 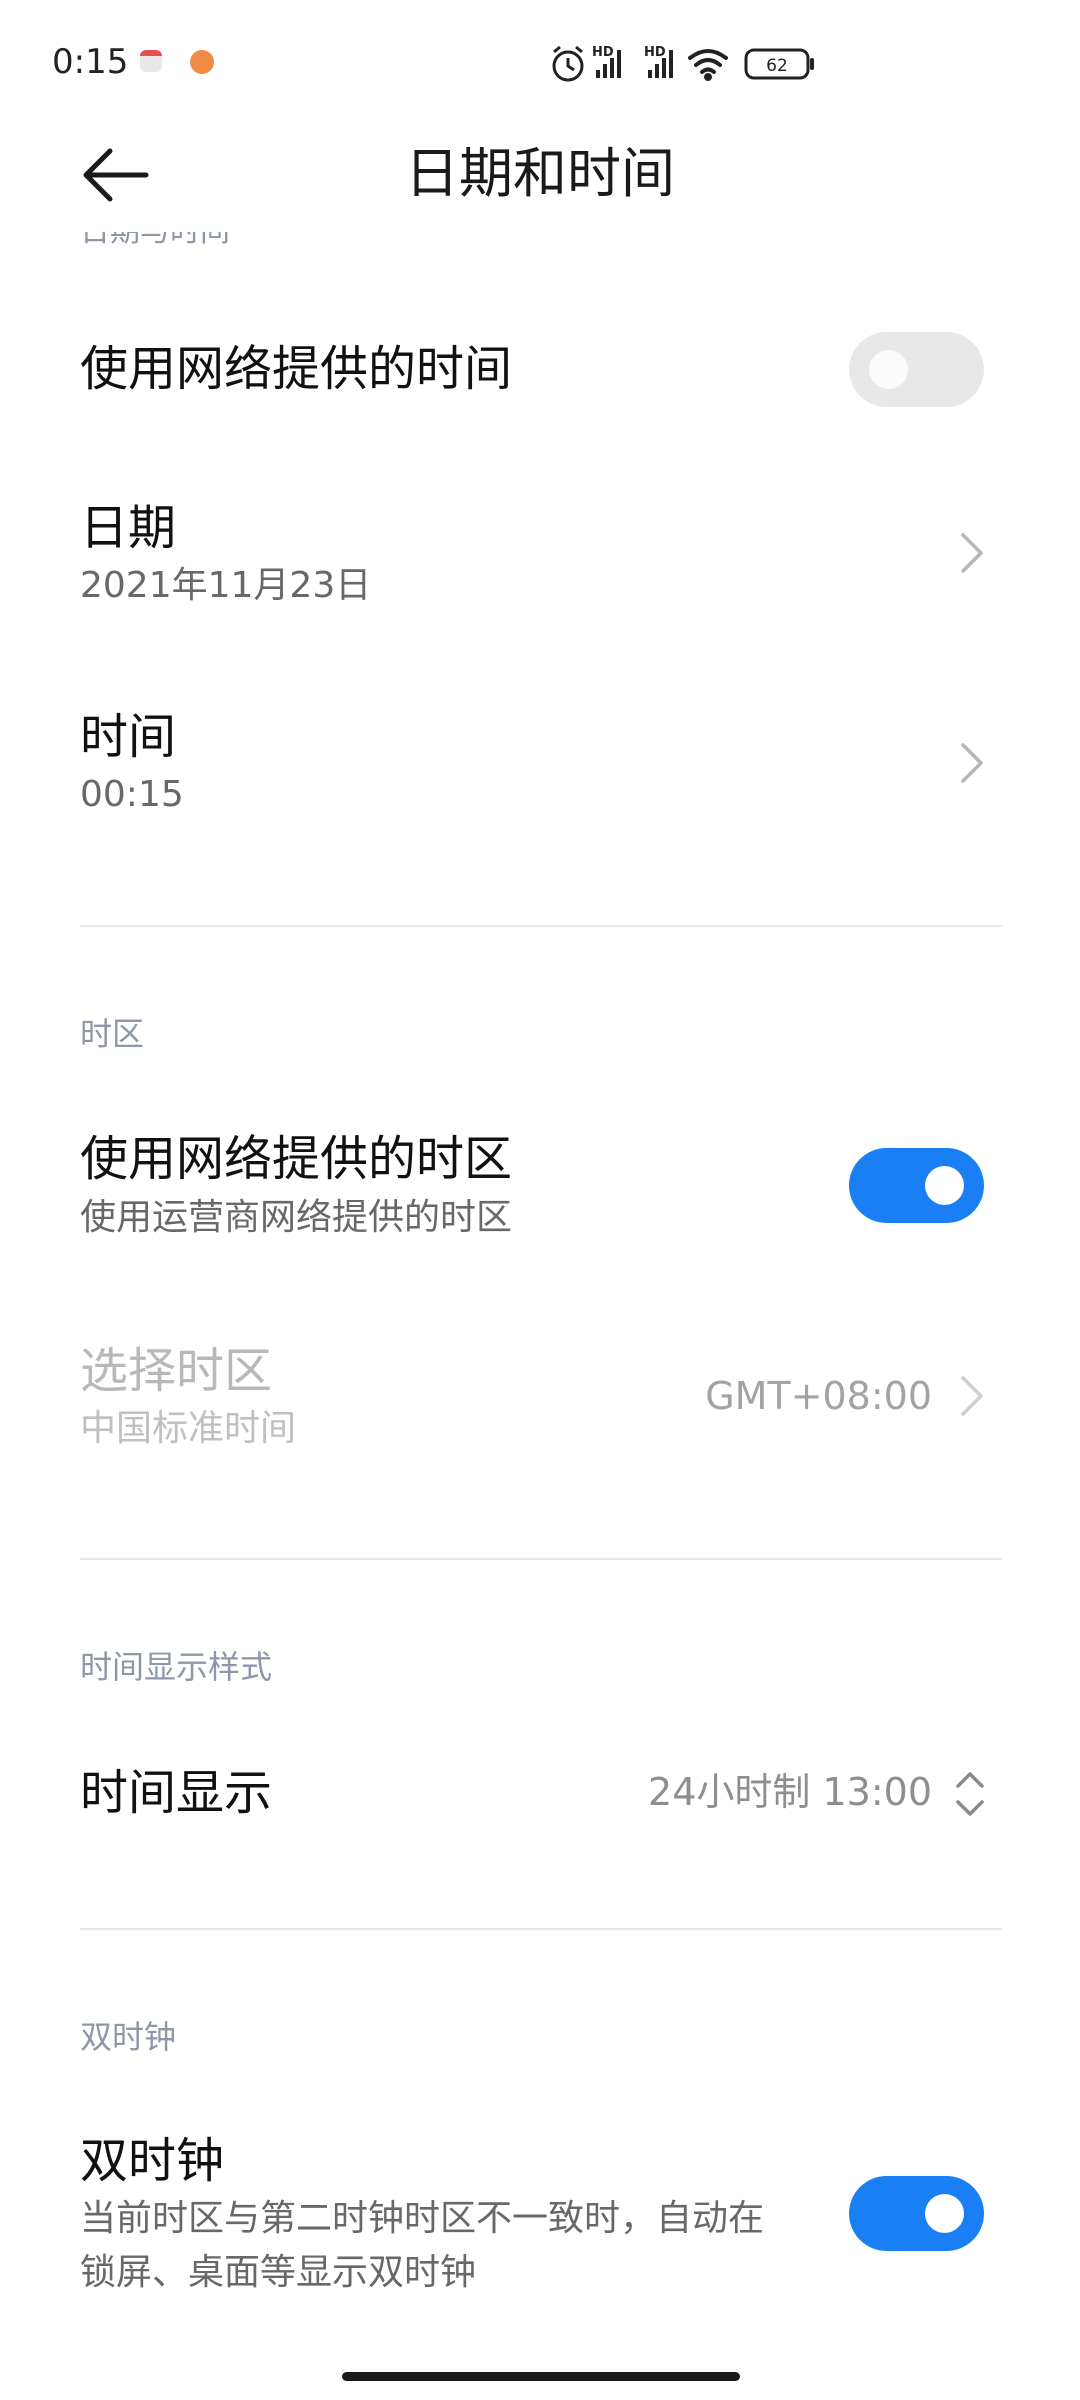 I want to click on dual-clock-toggle, so click(x=916, y=2213).